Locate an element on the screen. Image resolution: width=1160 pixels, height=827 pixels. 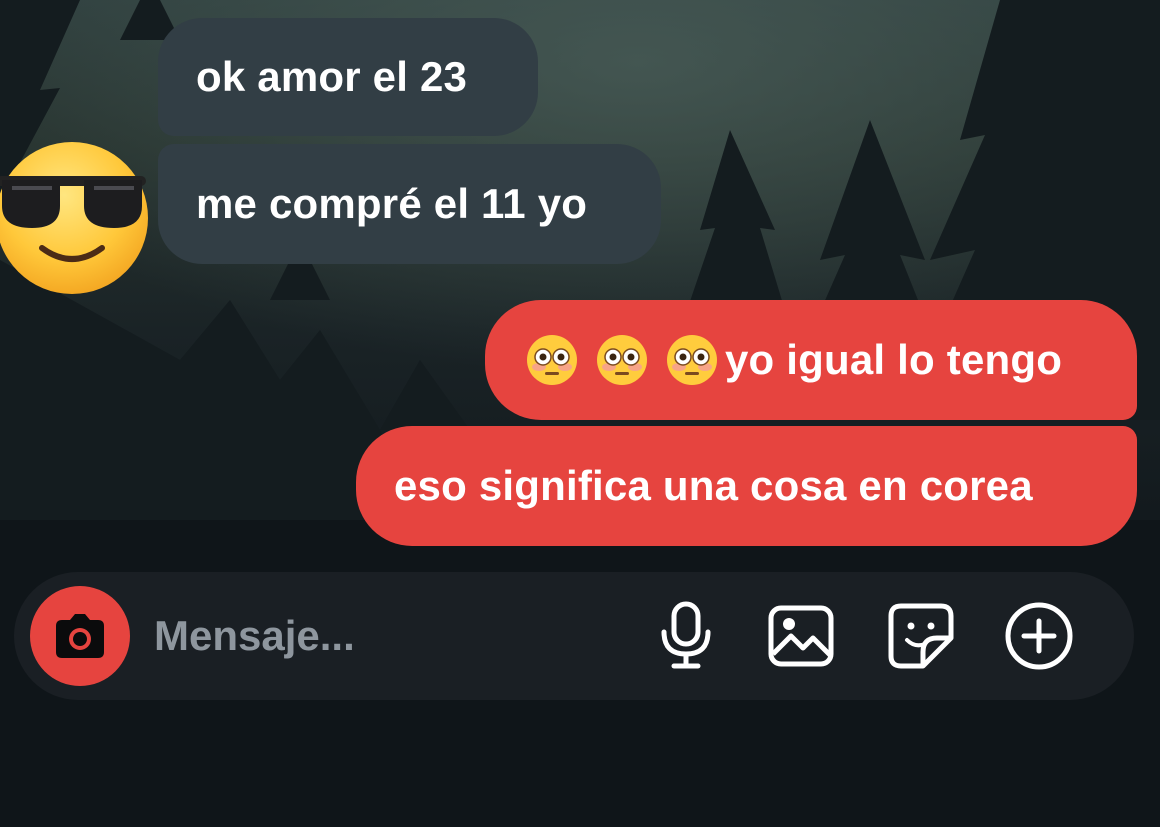
plus-circle-icon is located at coordinates (1039, 636).